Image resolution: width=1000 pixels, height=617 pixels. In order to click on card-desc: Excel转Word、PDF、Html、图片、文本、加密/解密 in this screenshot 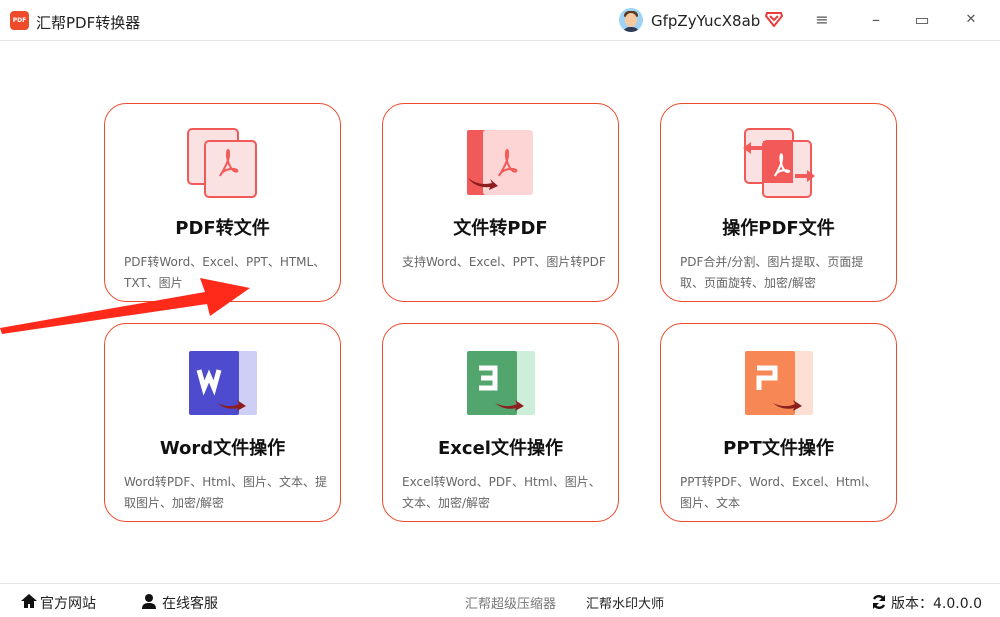, I will do `click(501, 492)`.